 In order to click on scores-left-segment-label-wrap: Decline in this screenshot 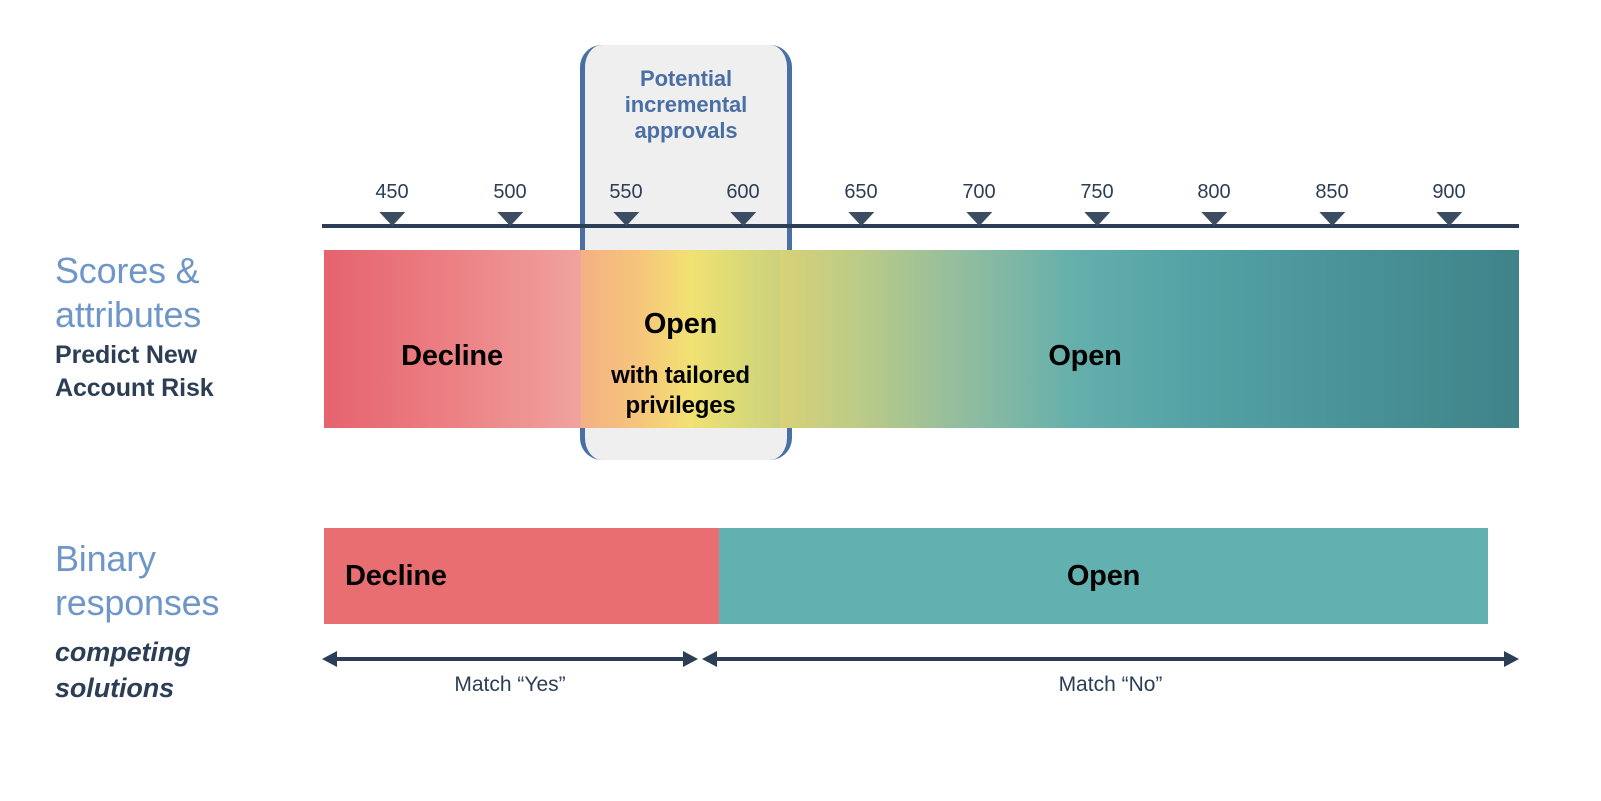, I will do `click(452, 347)`.